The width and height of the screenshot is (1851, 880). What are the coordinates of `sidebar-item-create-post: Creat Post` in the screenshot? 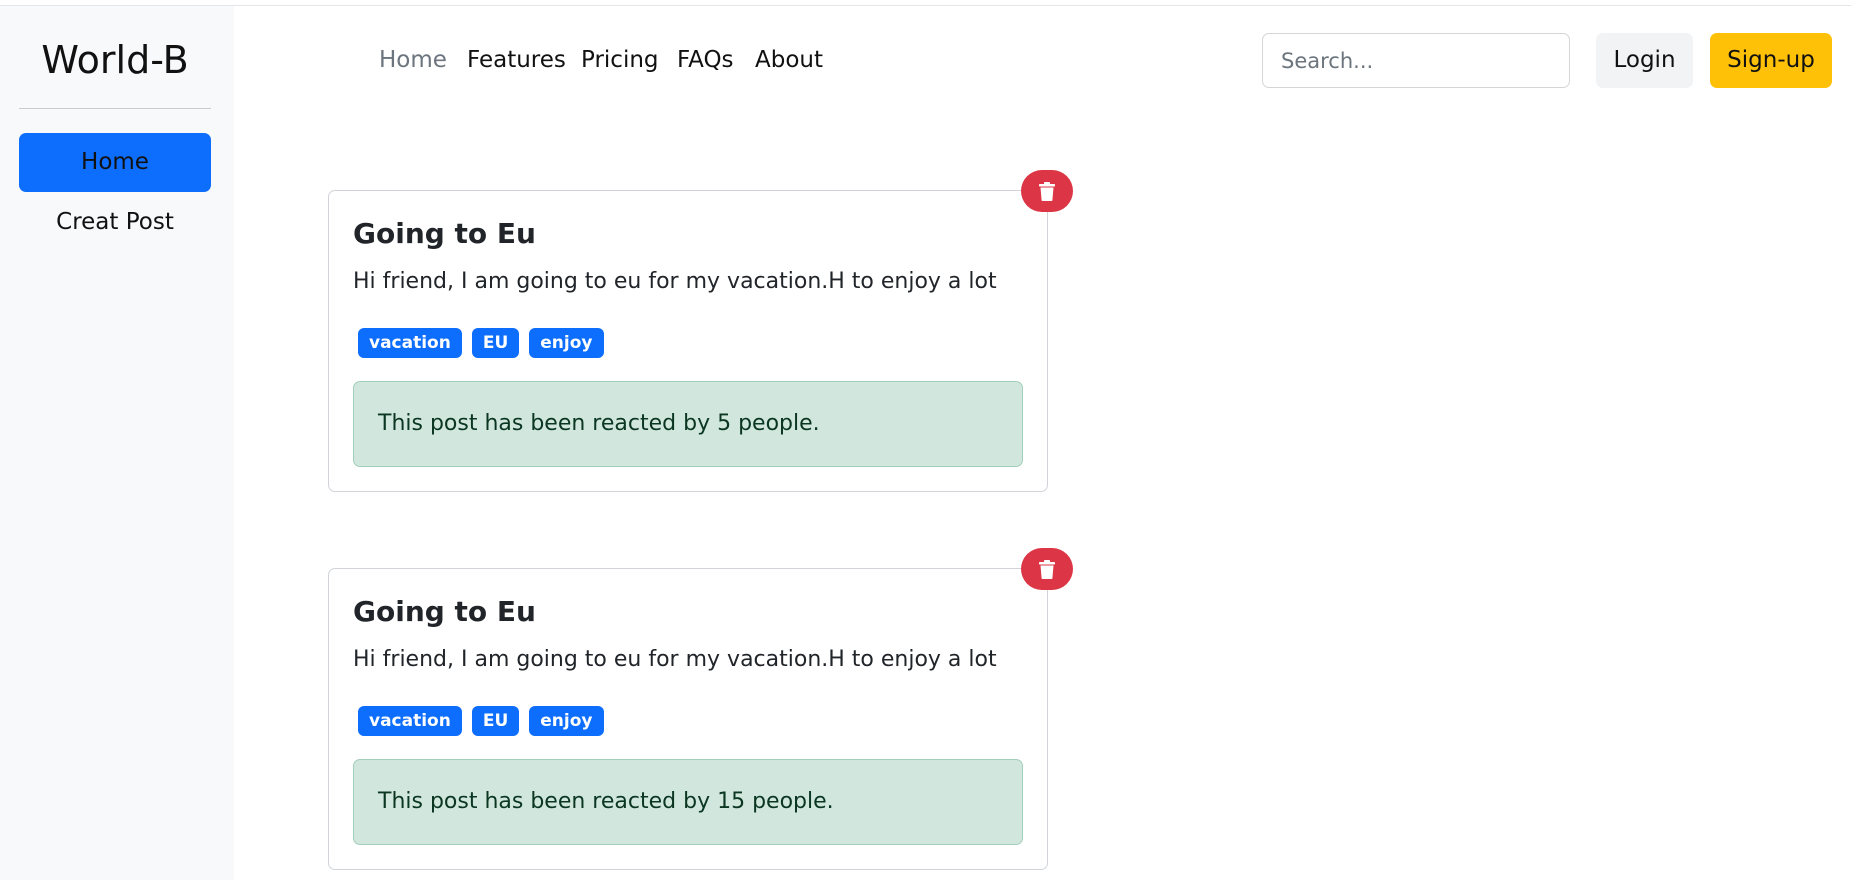 It's located at (115, 222).